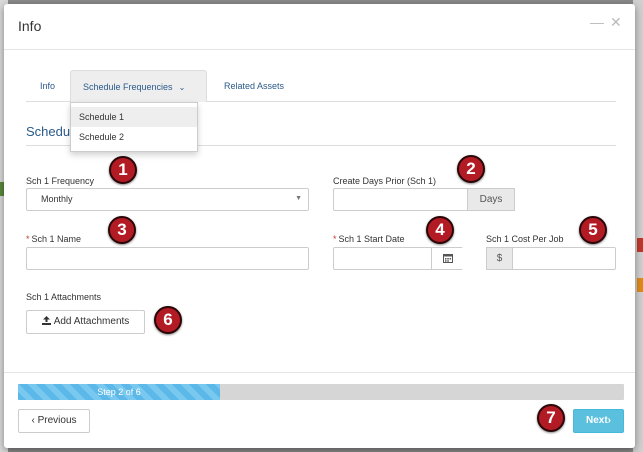 The width and height of the screenshot is (643, 452). Describe the element at coordinates (298, 198) in the screenshot. I see `caret-down-icon: ▼` at that location.